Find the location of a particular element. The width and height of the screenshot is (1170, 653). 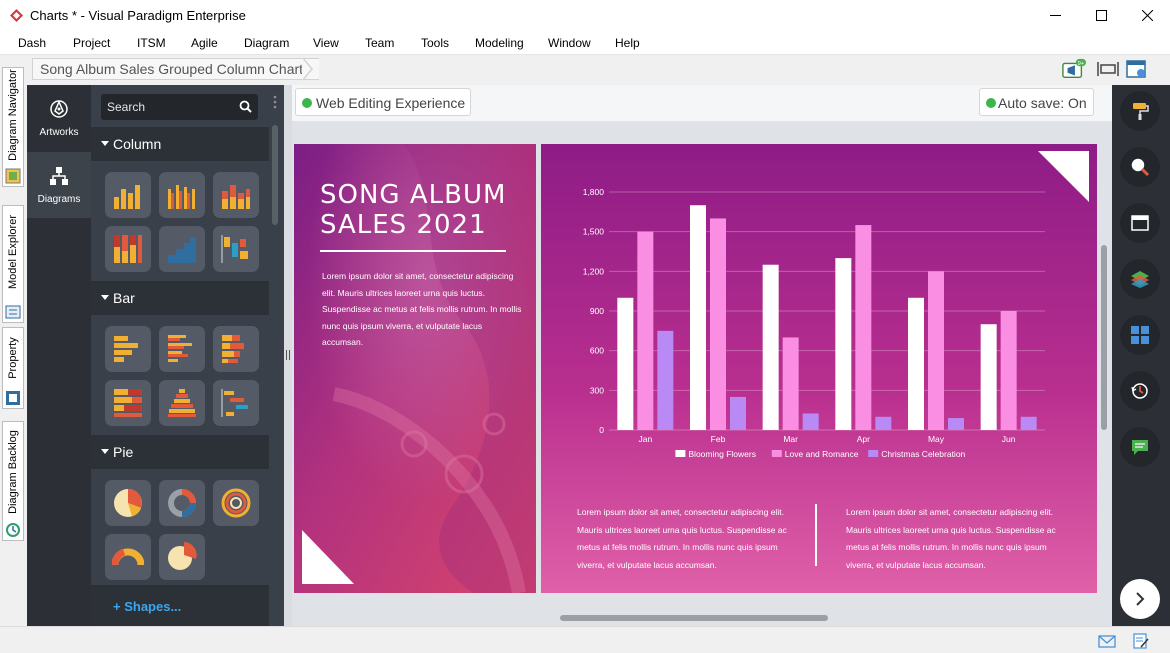

gantt-bar-icon is located at coordinates (234, 403).